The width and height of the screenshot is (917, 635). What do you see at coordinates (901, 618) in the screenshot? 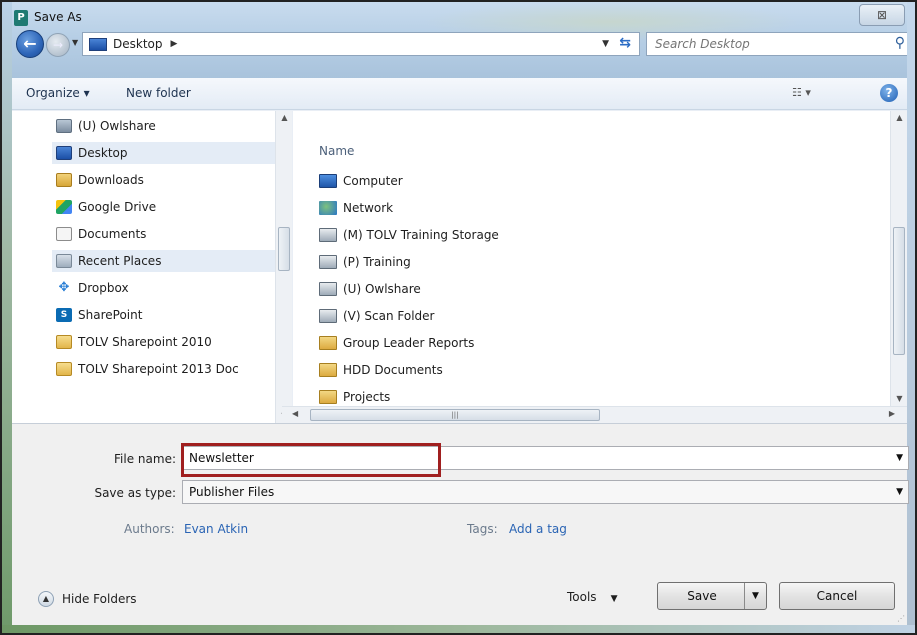
I see `resize-grip-icon: ⋰` at bounding box center [901, 618].